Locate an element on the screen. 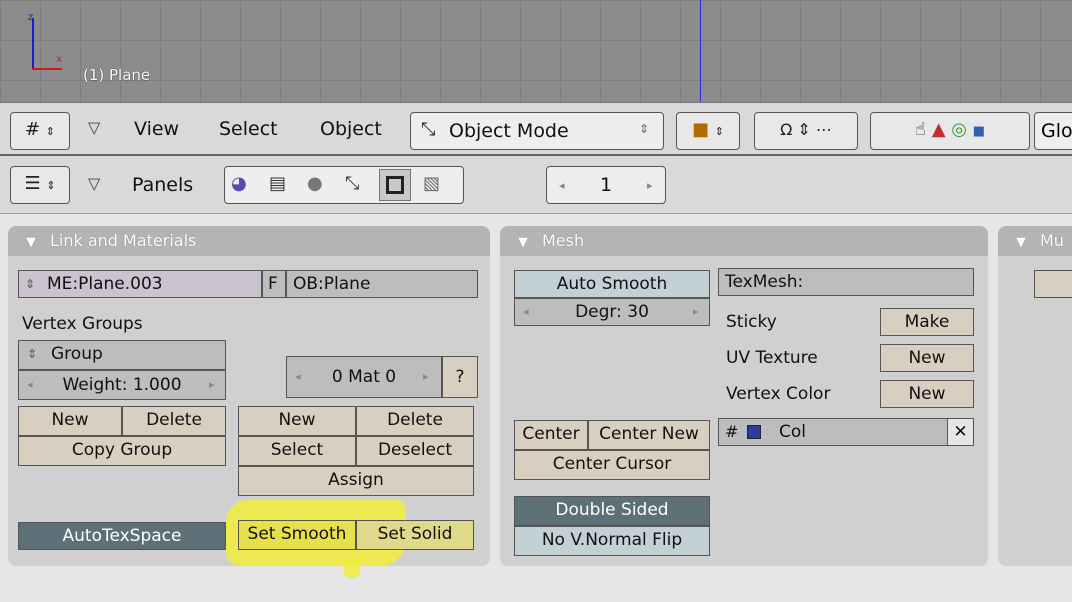  autotexspace-toggle: AutoTexSpace is located at coordinates (122, 536).